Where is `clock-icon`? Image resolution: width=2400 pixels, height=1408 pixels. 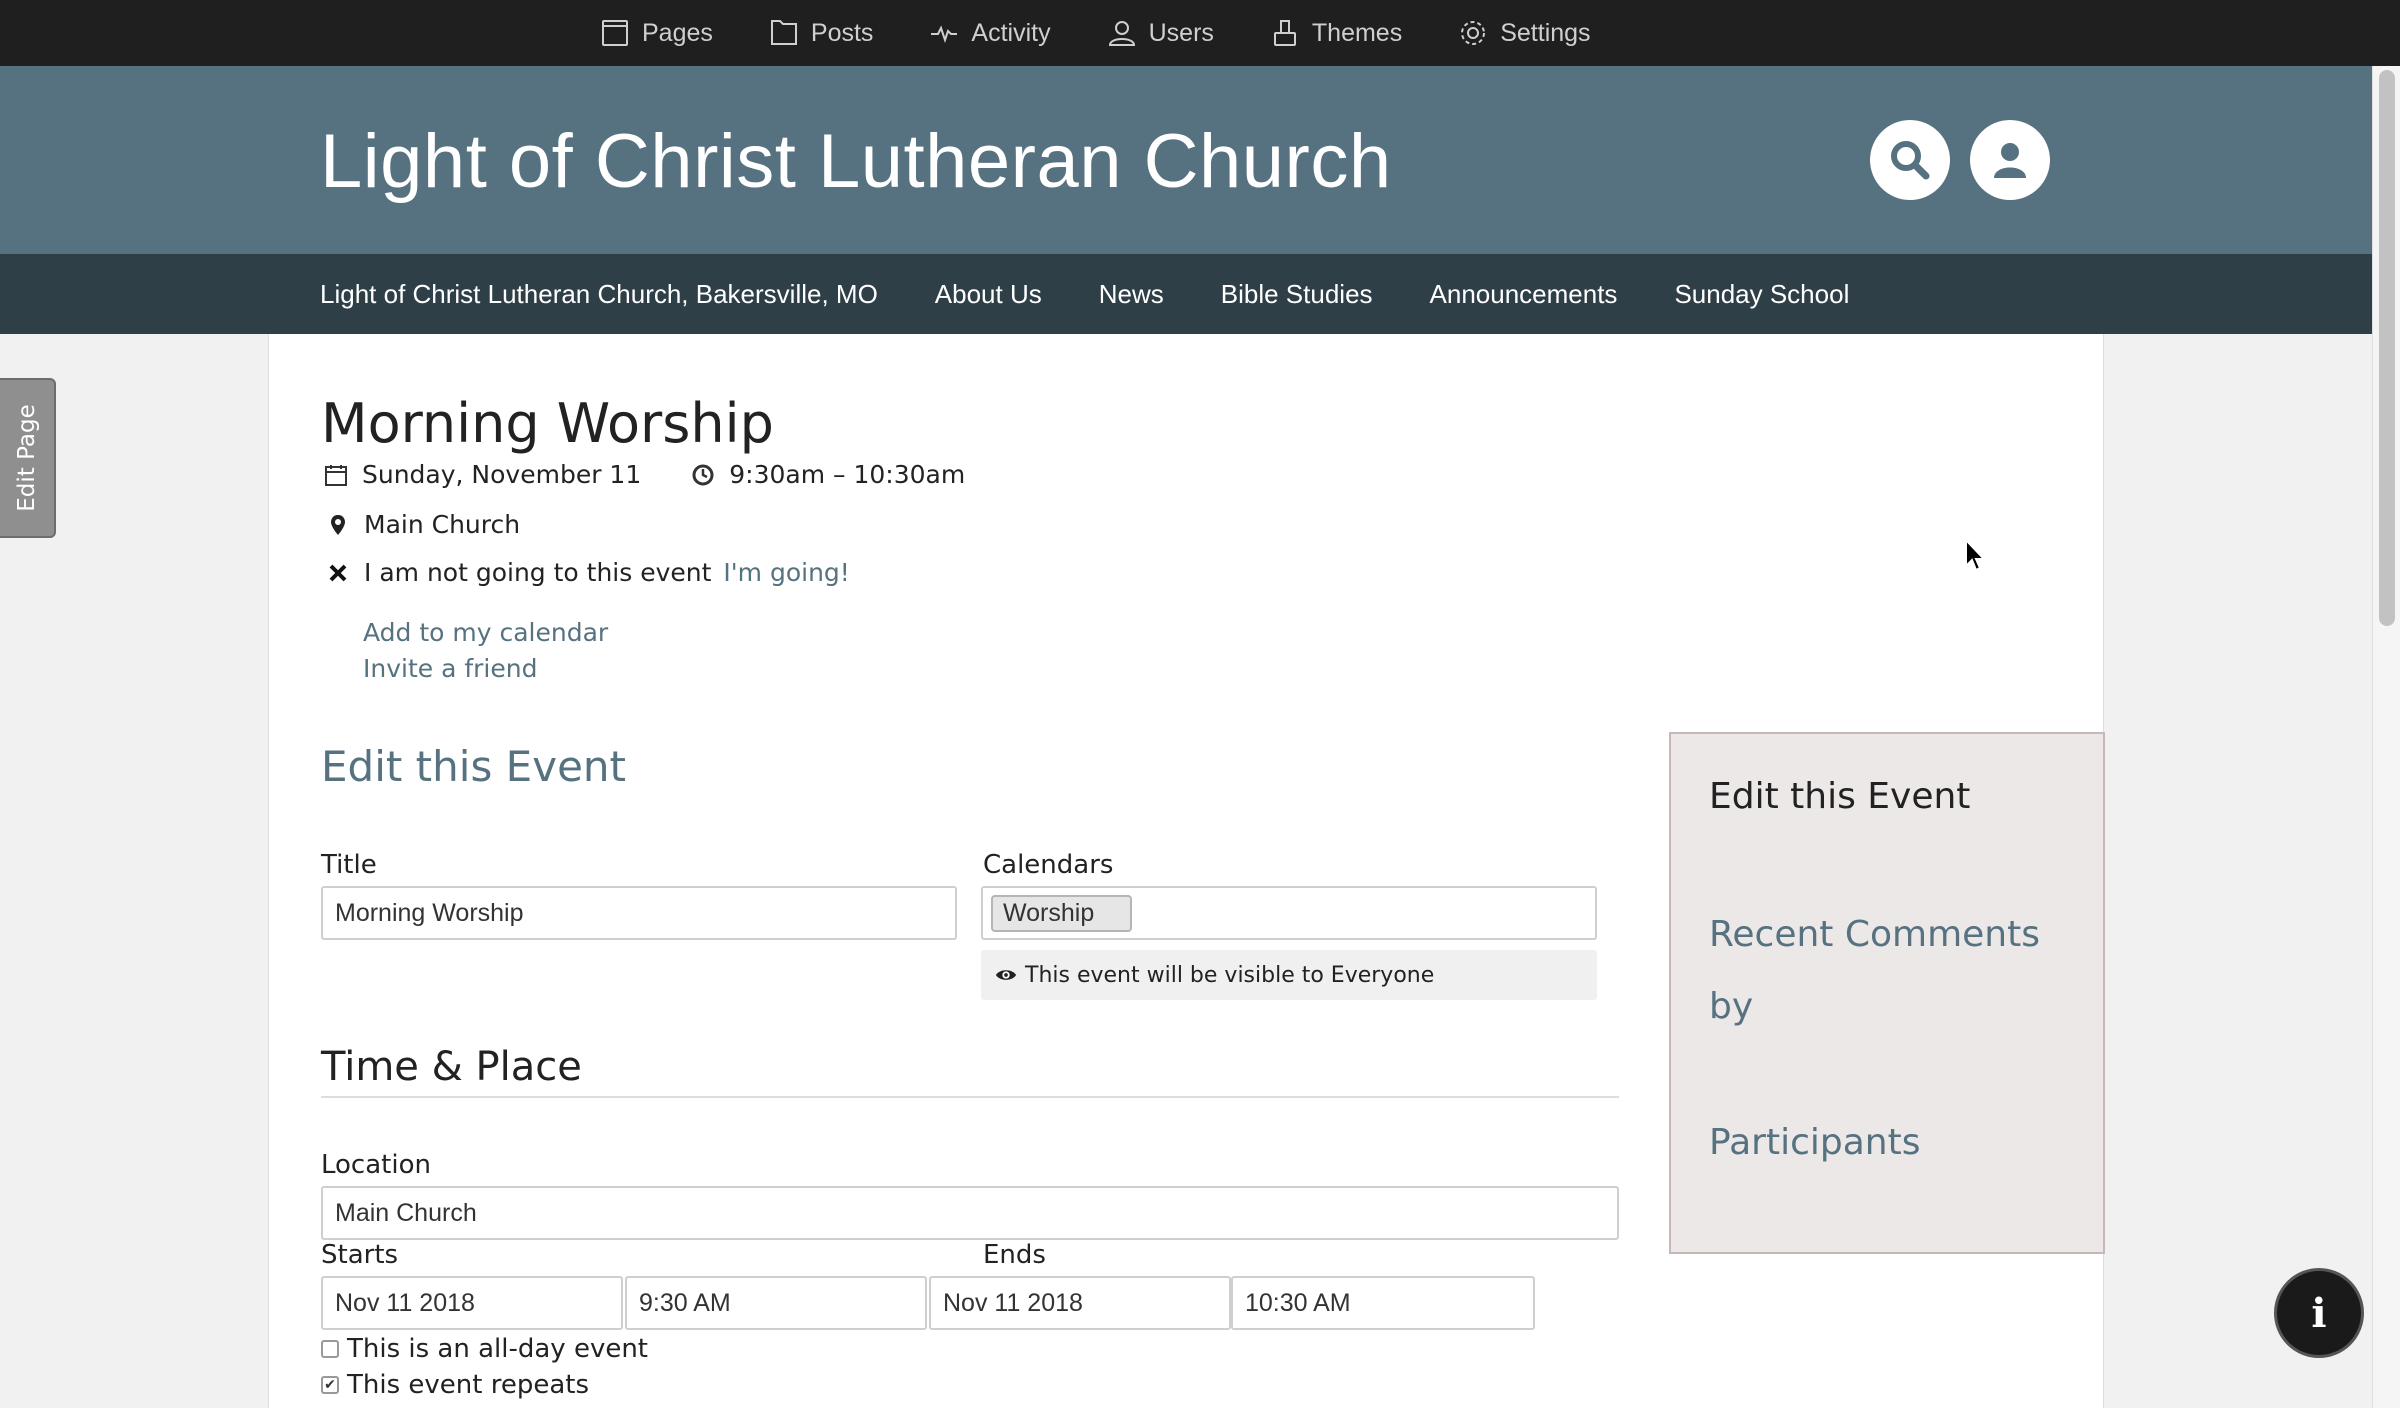 clock-icon is located at coordinates (703, 474).